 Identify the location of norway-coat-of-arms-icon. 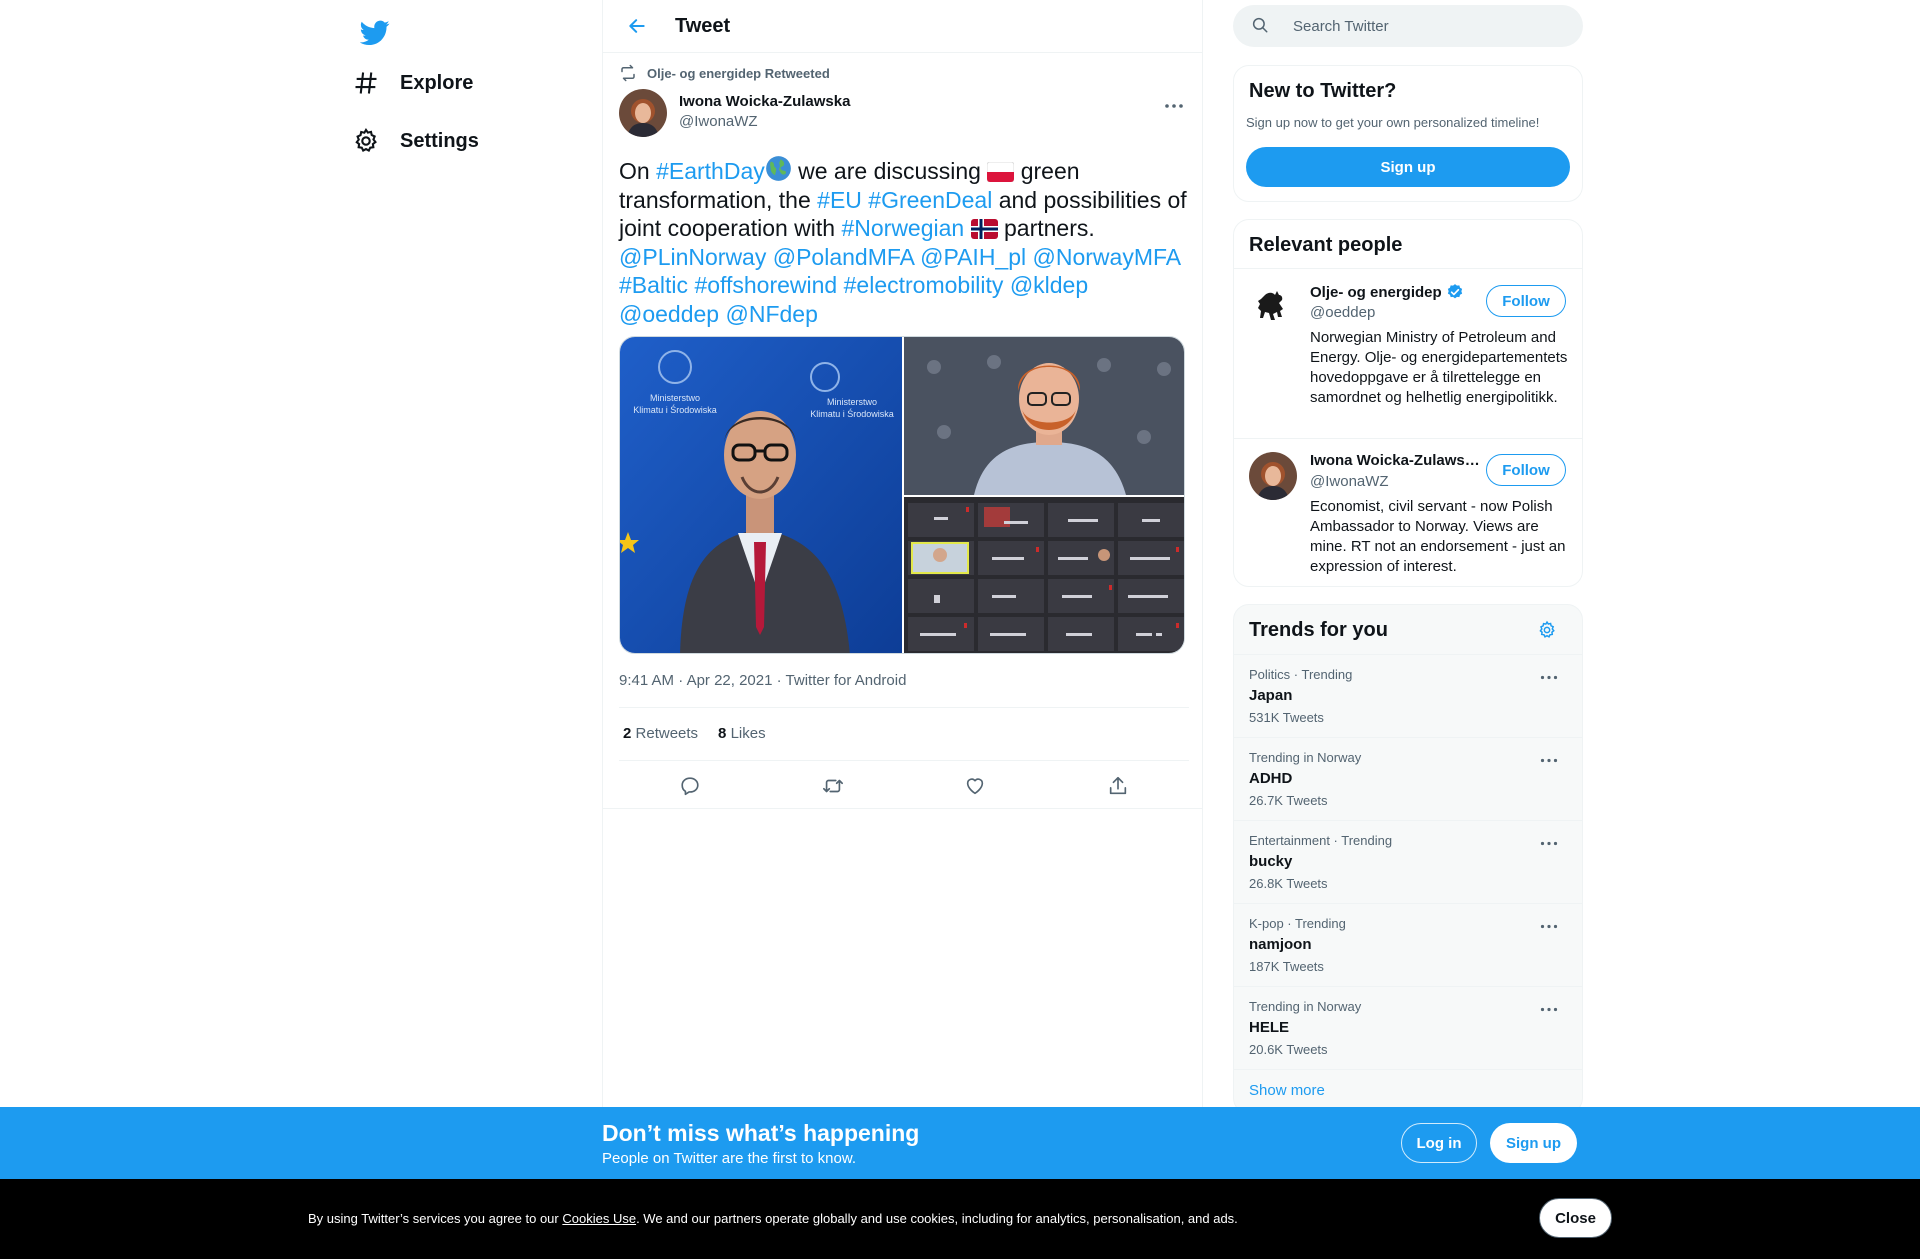
(1273, 307).